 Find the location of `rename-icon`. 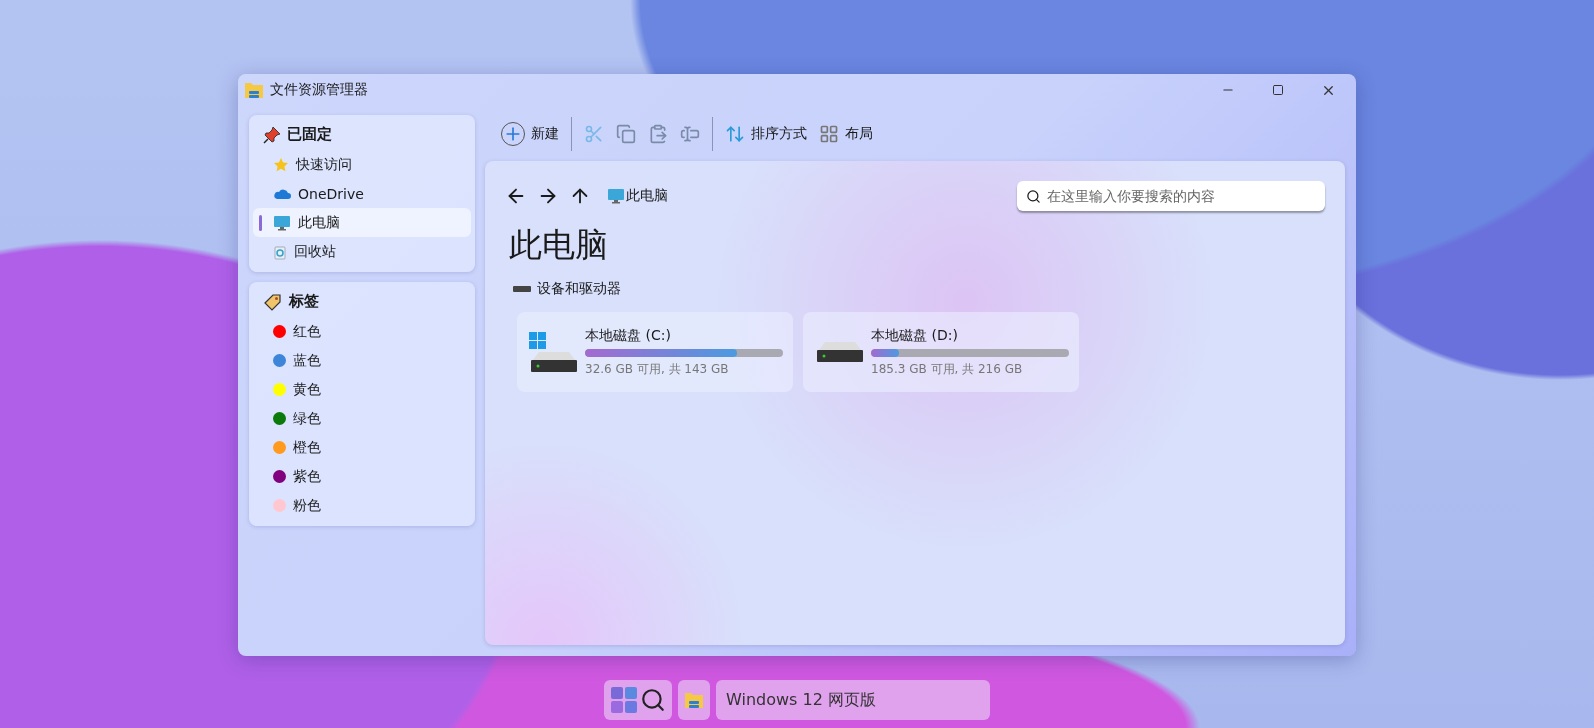

rename-icon is located at coordinates (690, 134).